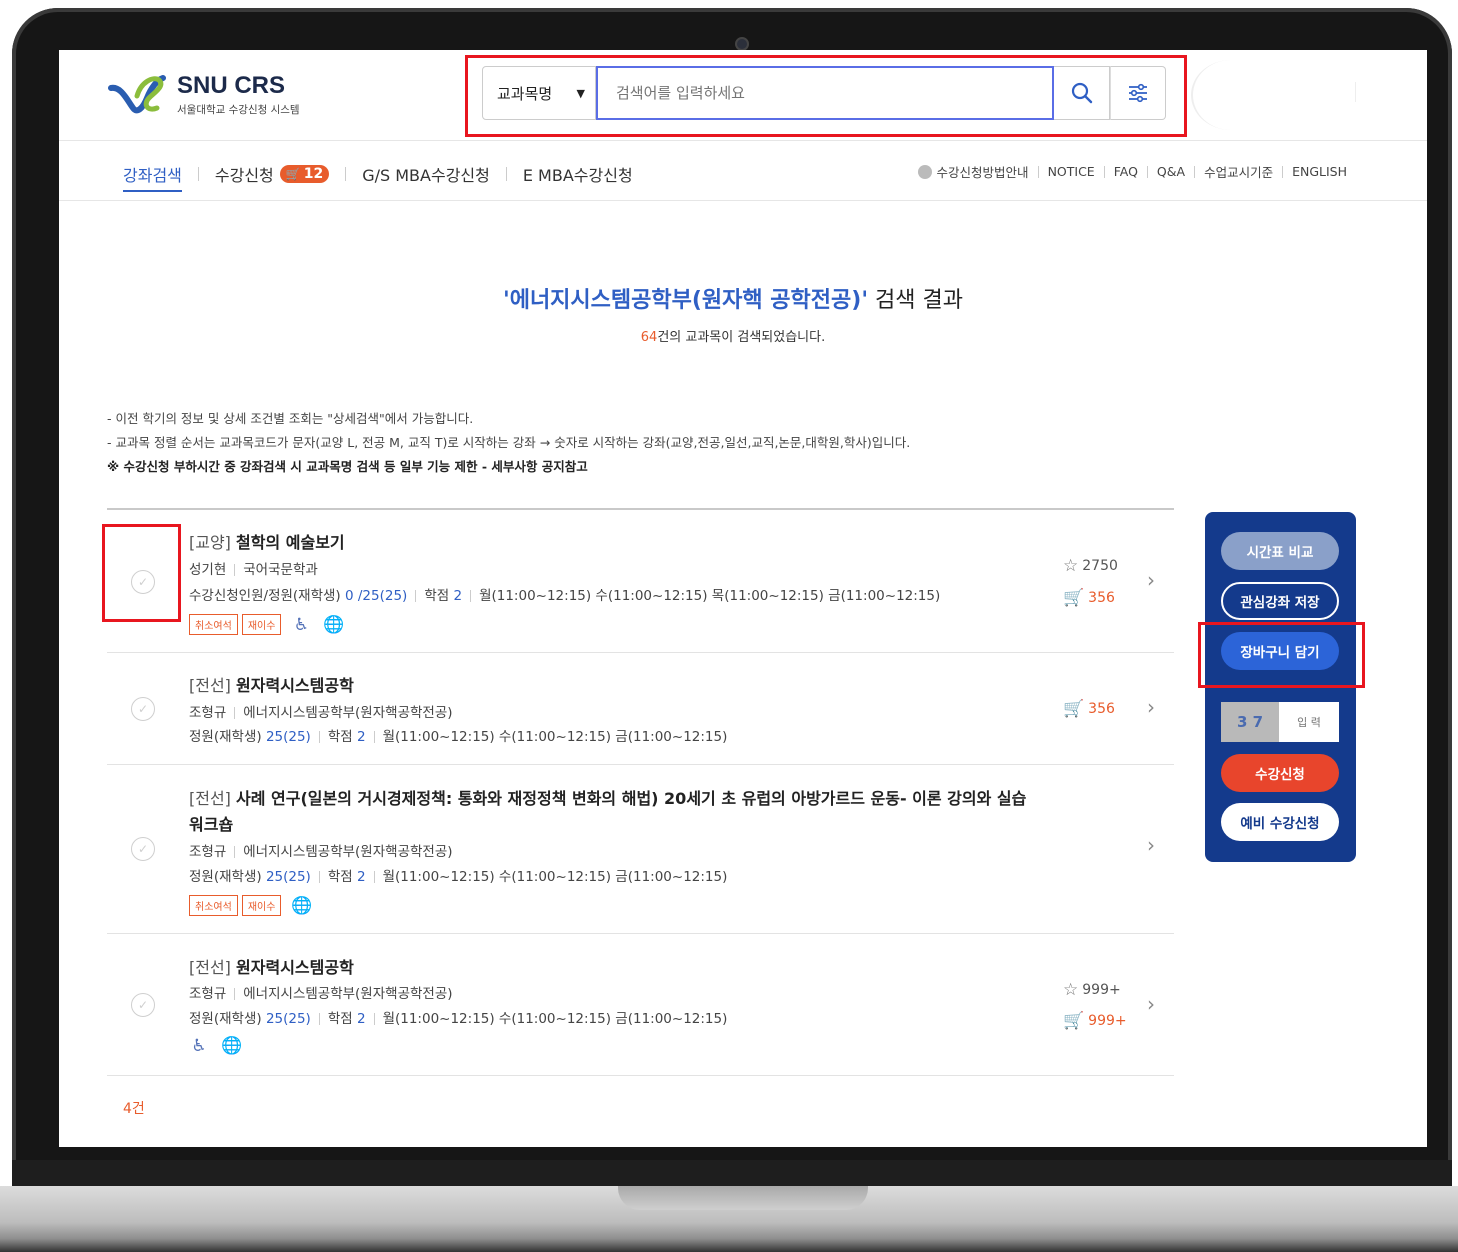 The height and width of the screenshot is (1252, 1458). I want to click on cart-value: 999+, so click(1107, 1021).